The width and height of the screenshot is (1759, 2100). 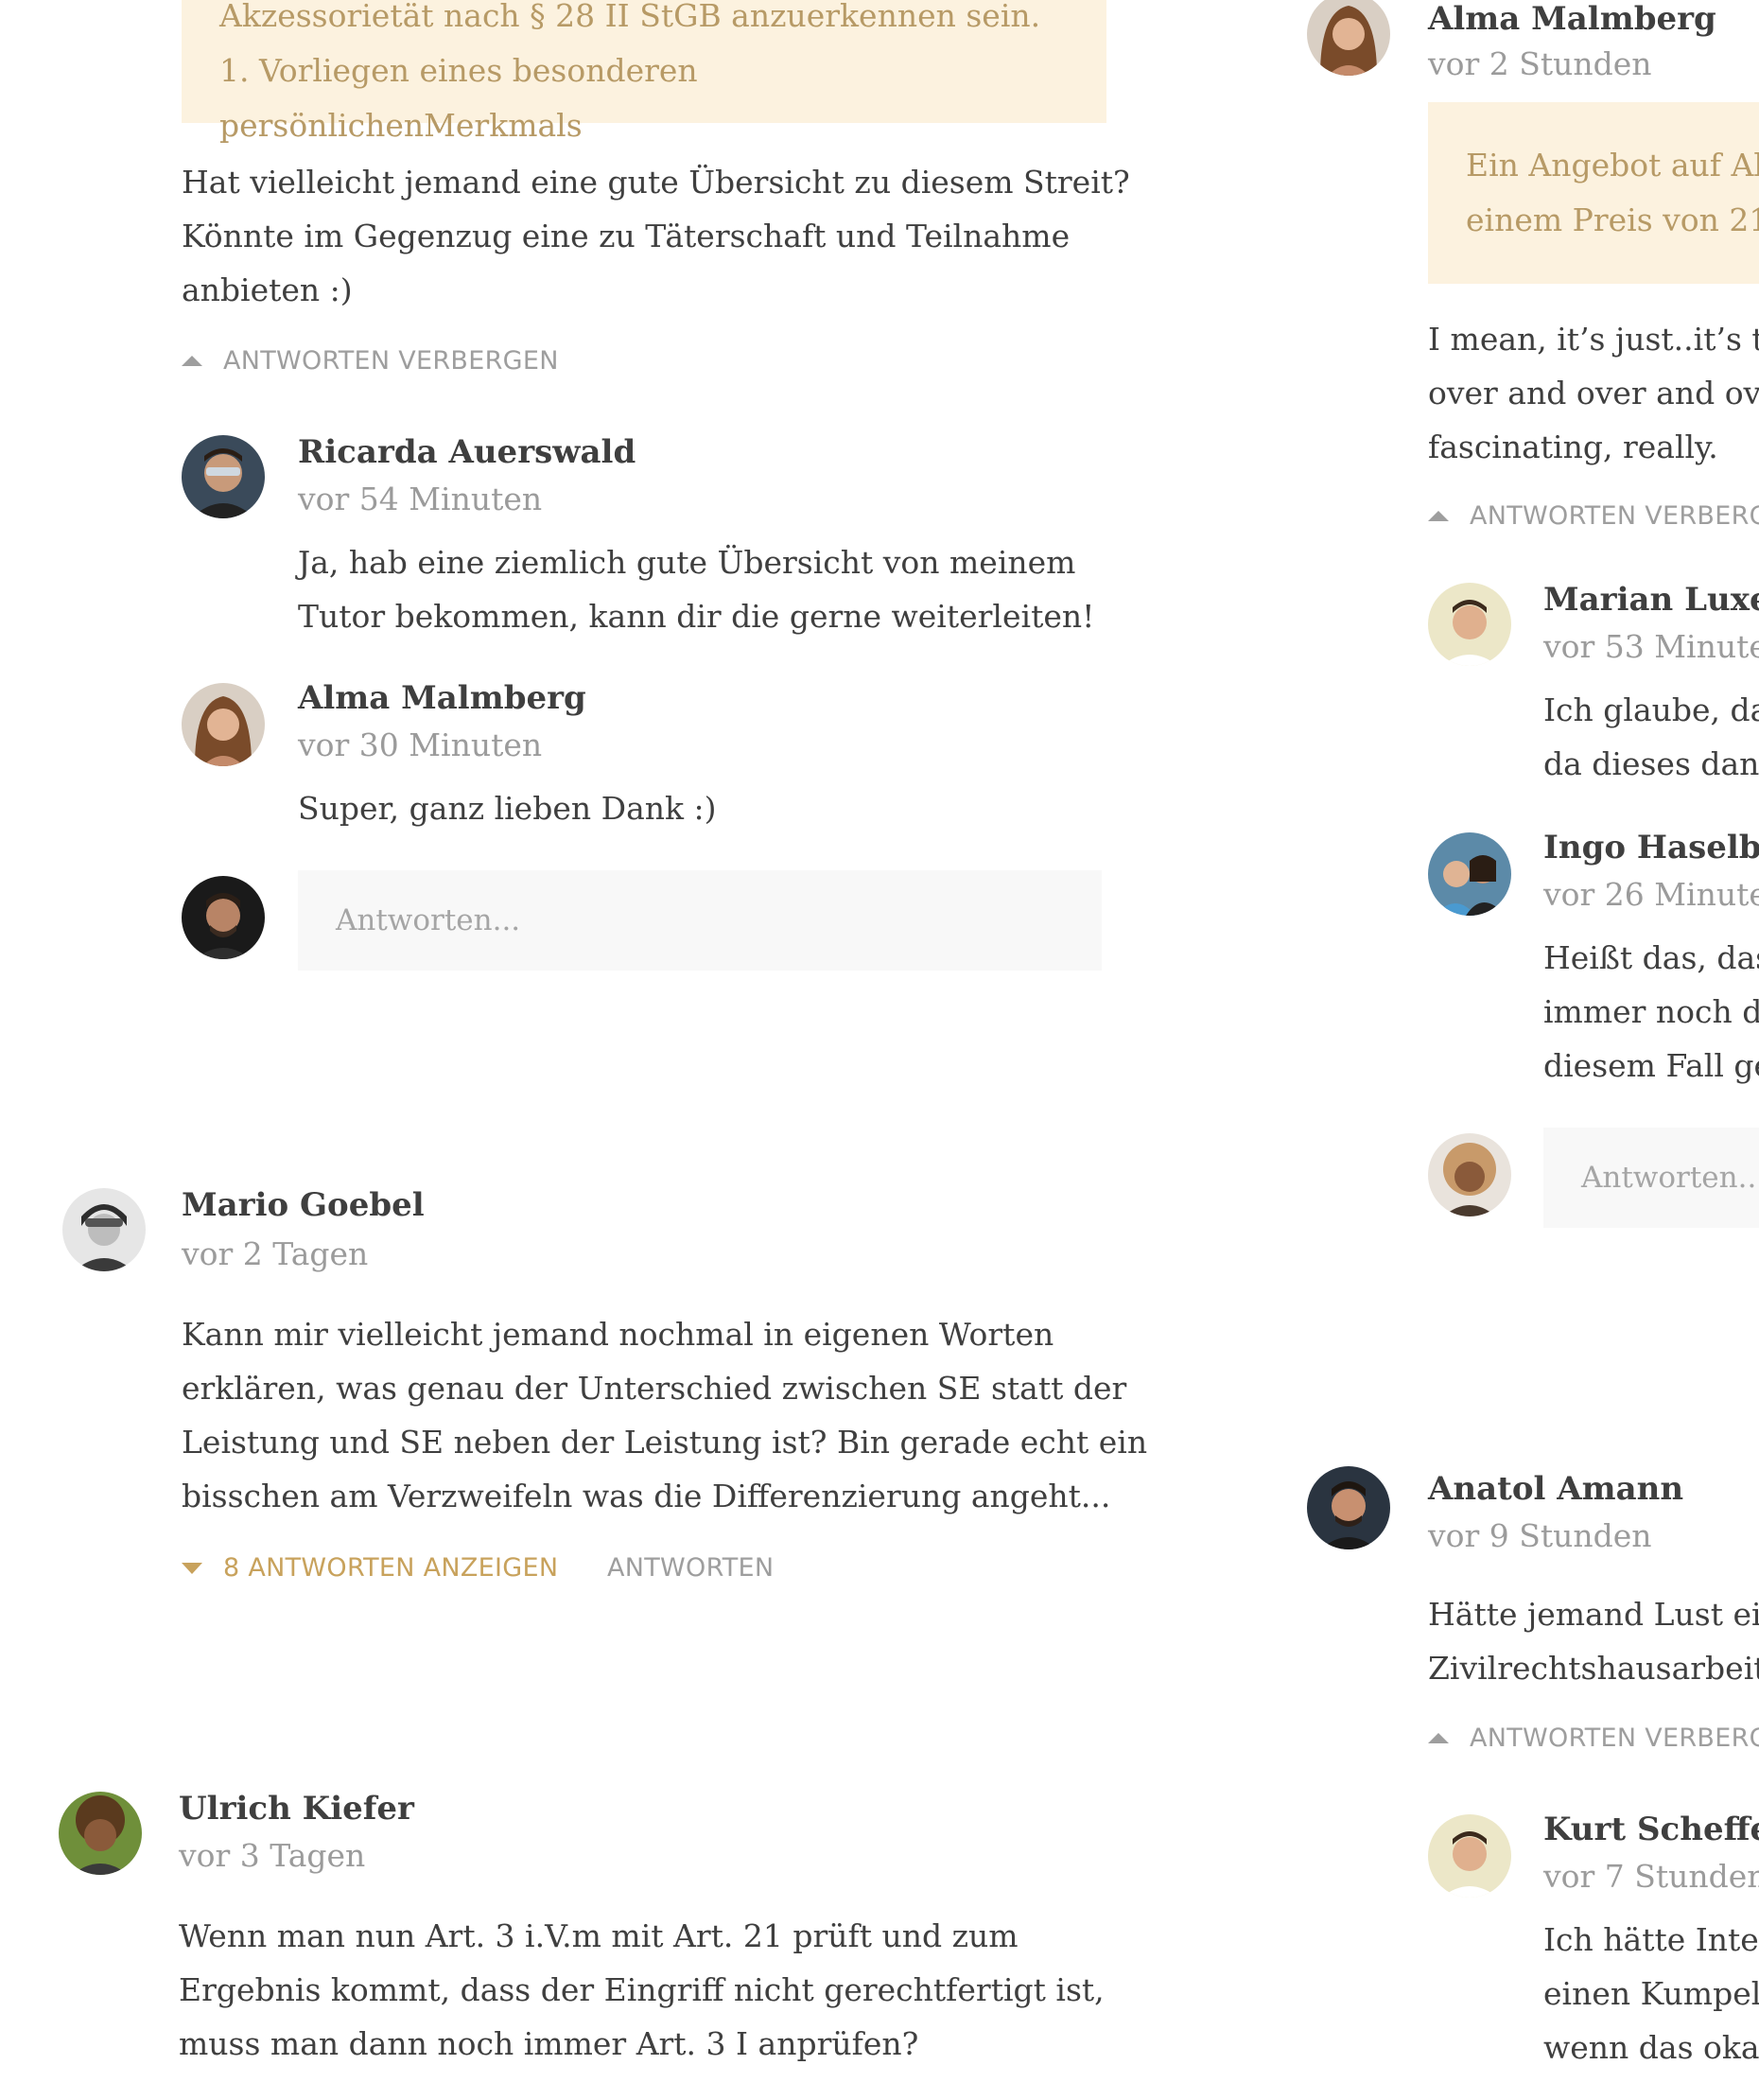 I want to click on author-name: Ingo Haselberg, so click(x=1651, y=847).